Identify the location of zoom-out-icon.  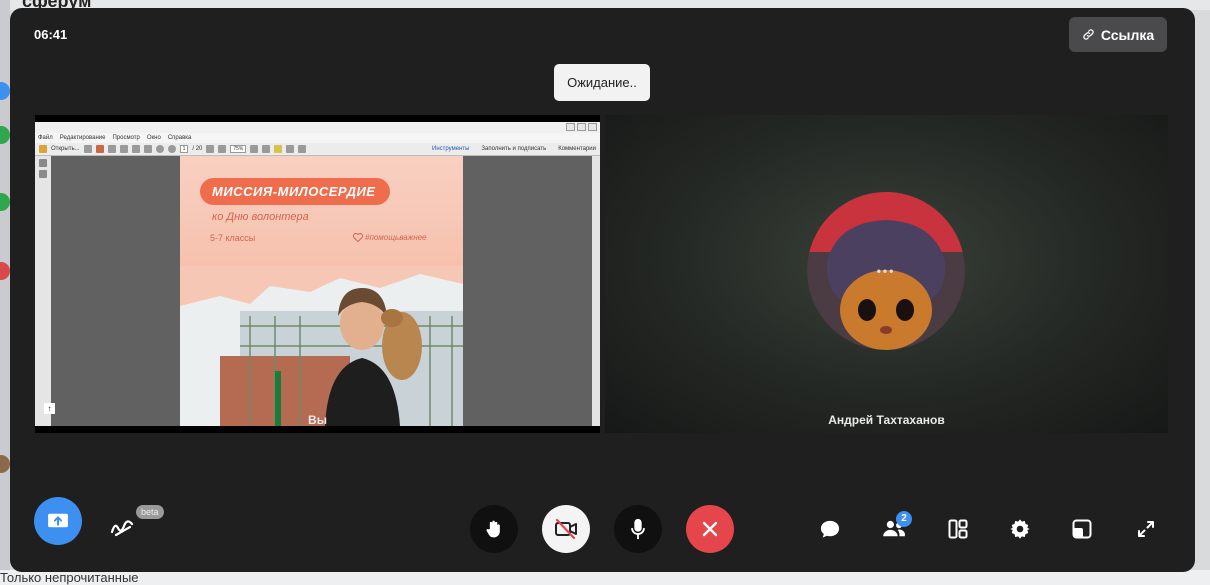
(210, 149).